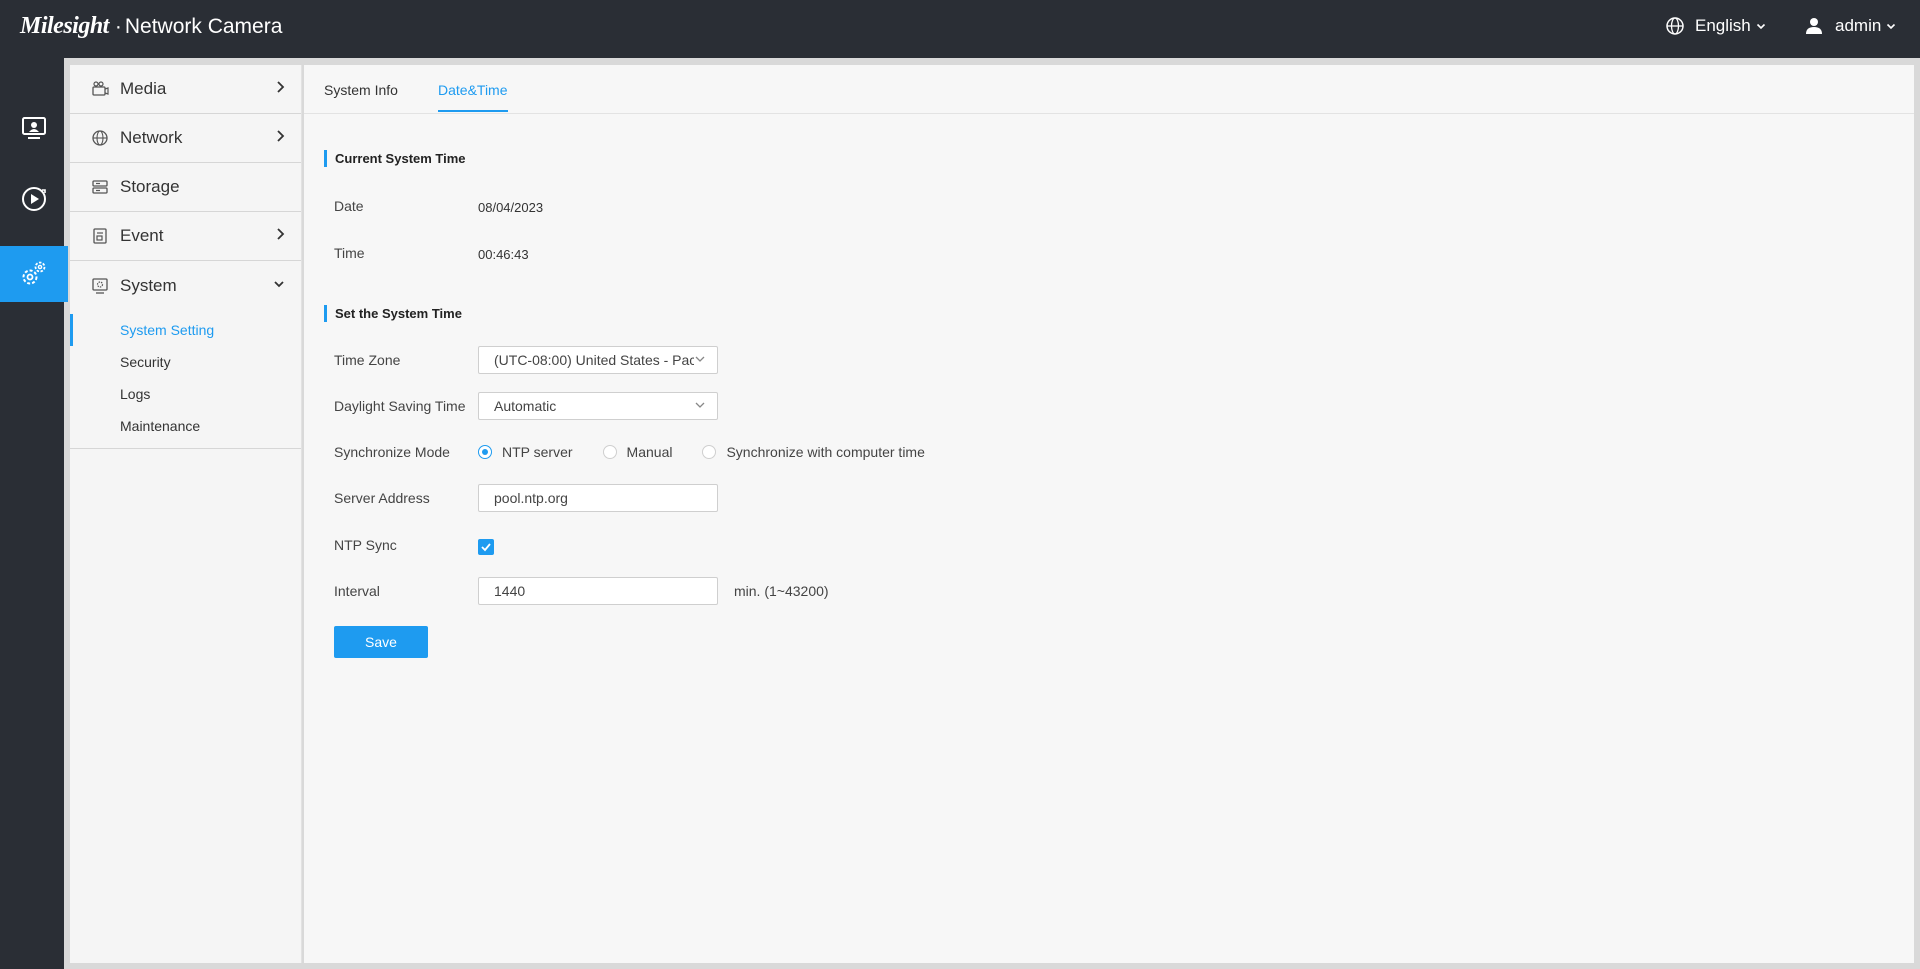 The height and width of the screenshot is (969, 1920). What do you see at coordinates (649, 452) in the screenshot?
I see `radio-label: Manual` at bounding box center [649, 452].